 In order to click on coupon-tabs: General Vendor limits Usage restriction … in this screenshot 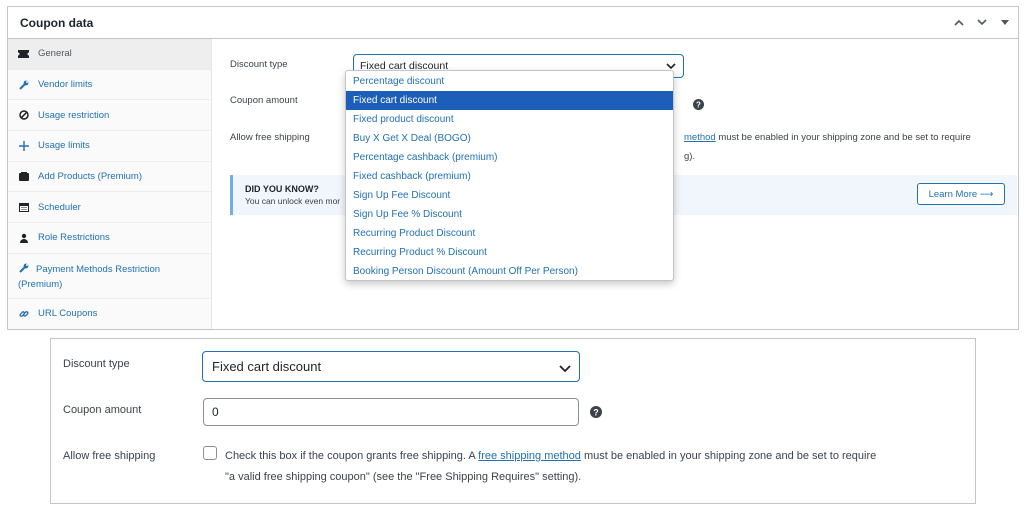, I will do `click(110, 184)`.